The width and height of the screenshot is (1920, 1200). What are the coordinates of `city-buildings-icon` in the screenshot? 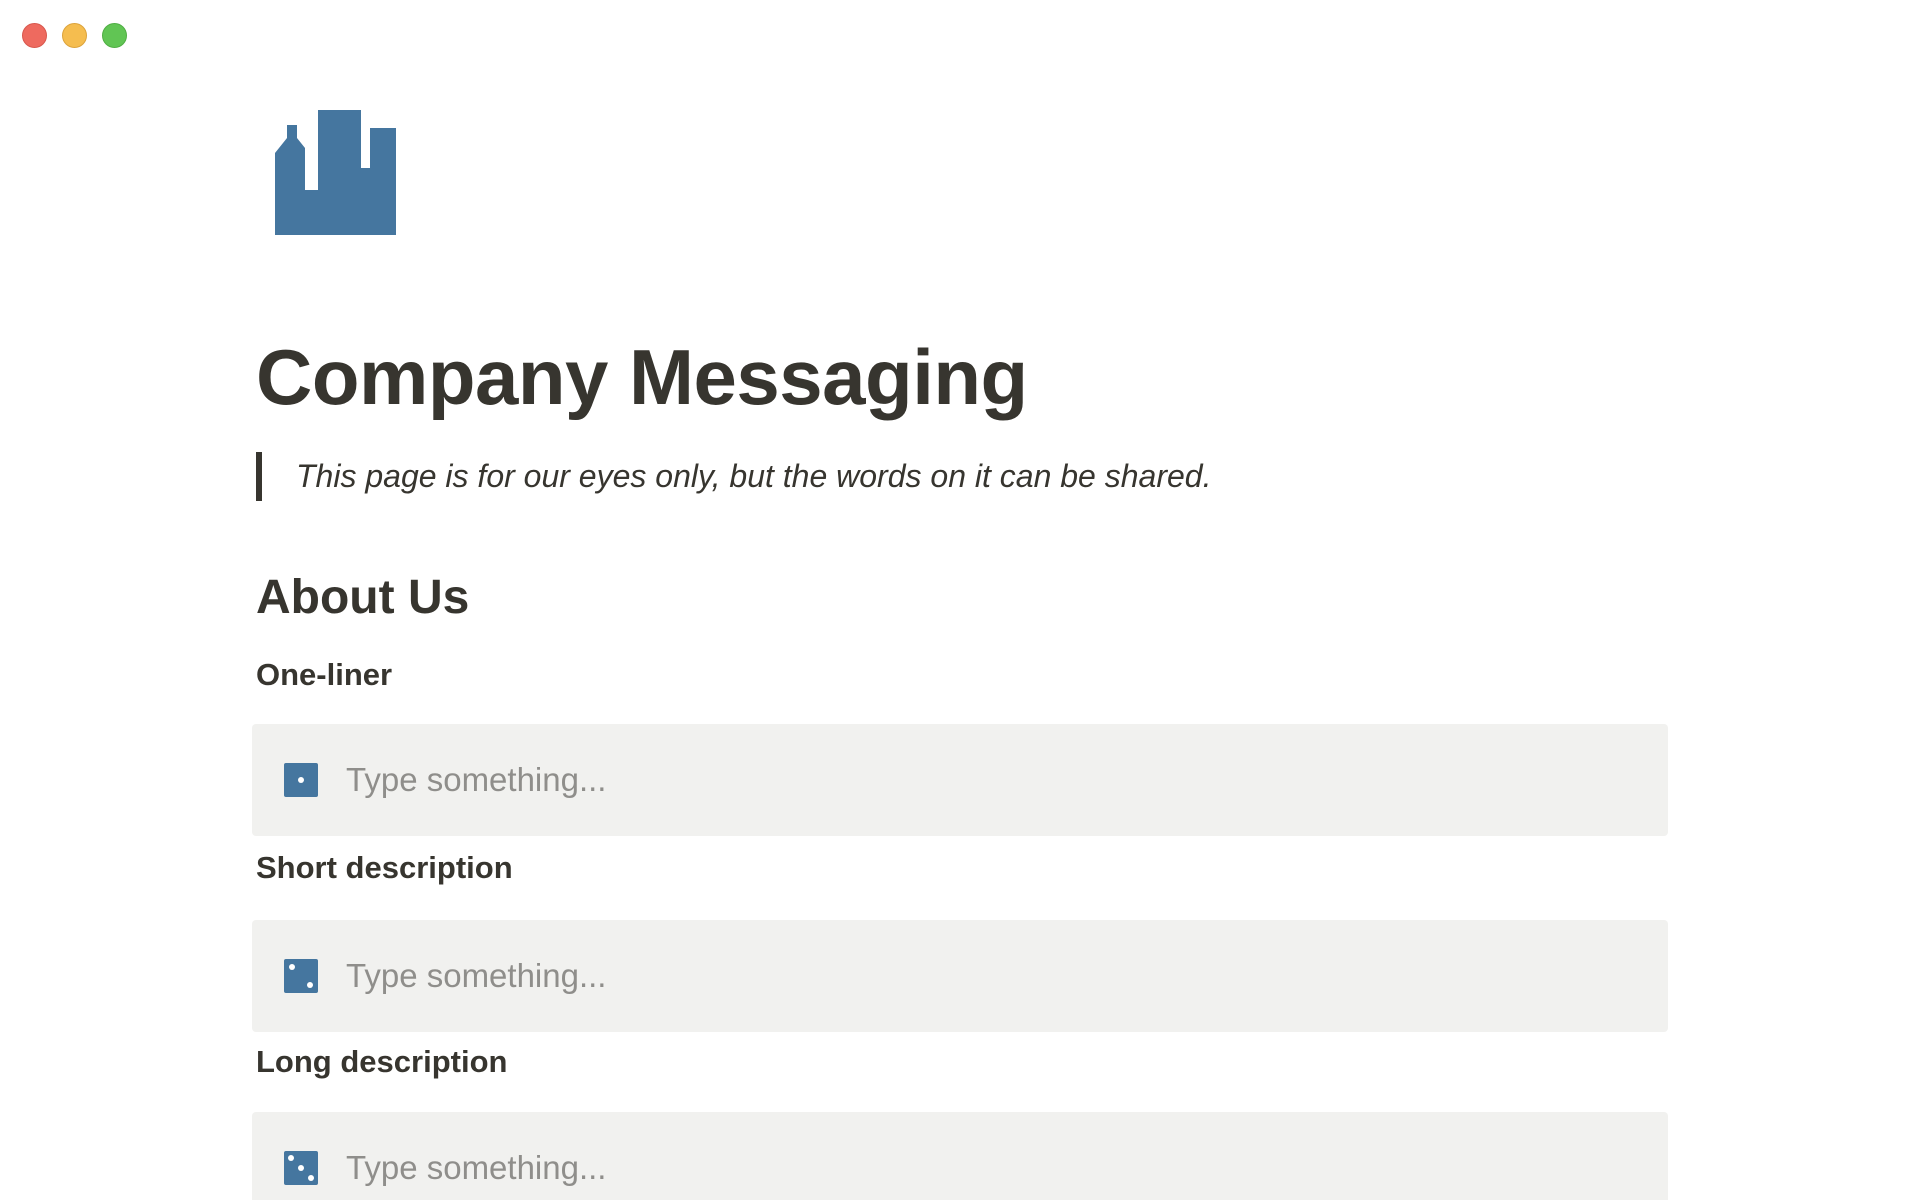 It's located at (337, 172).